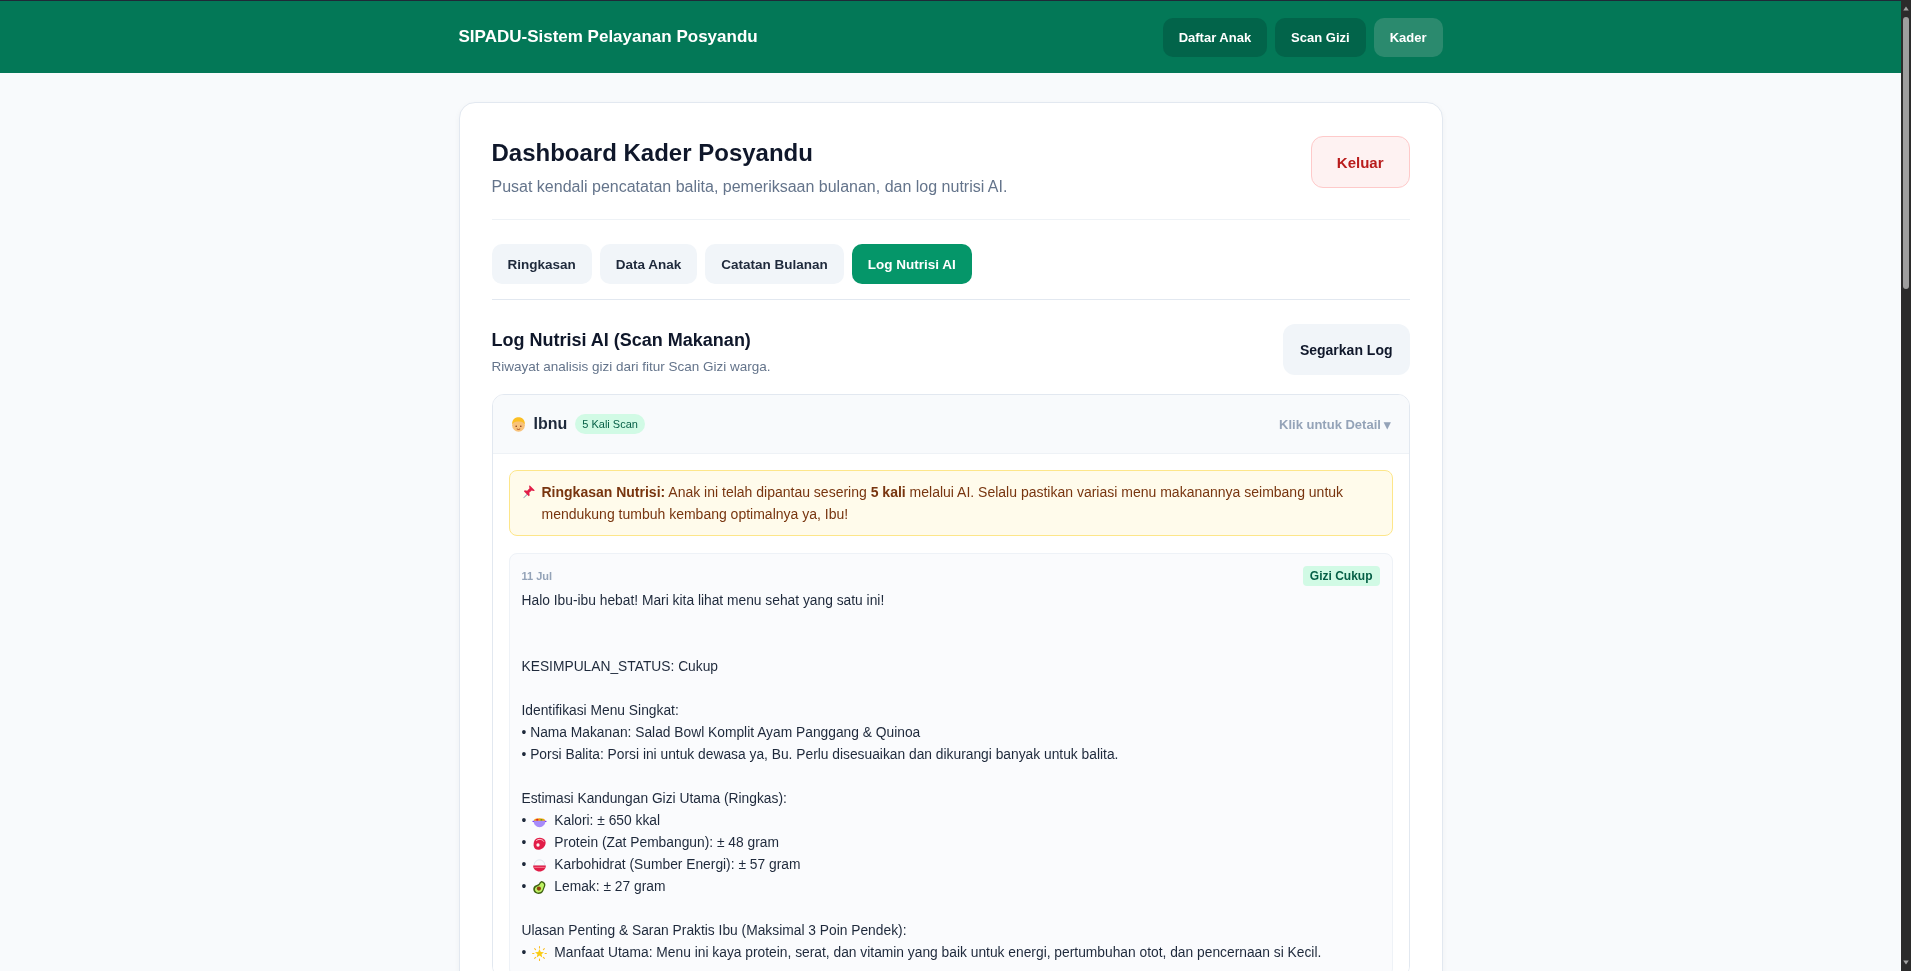 This screenshot has height=971, width=1911. What do you see at coordinates (1408, 37) in the screenshot?
I see `nav-button: Kader` at bounding box center [1408, 37].